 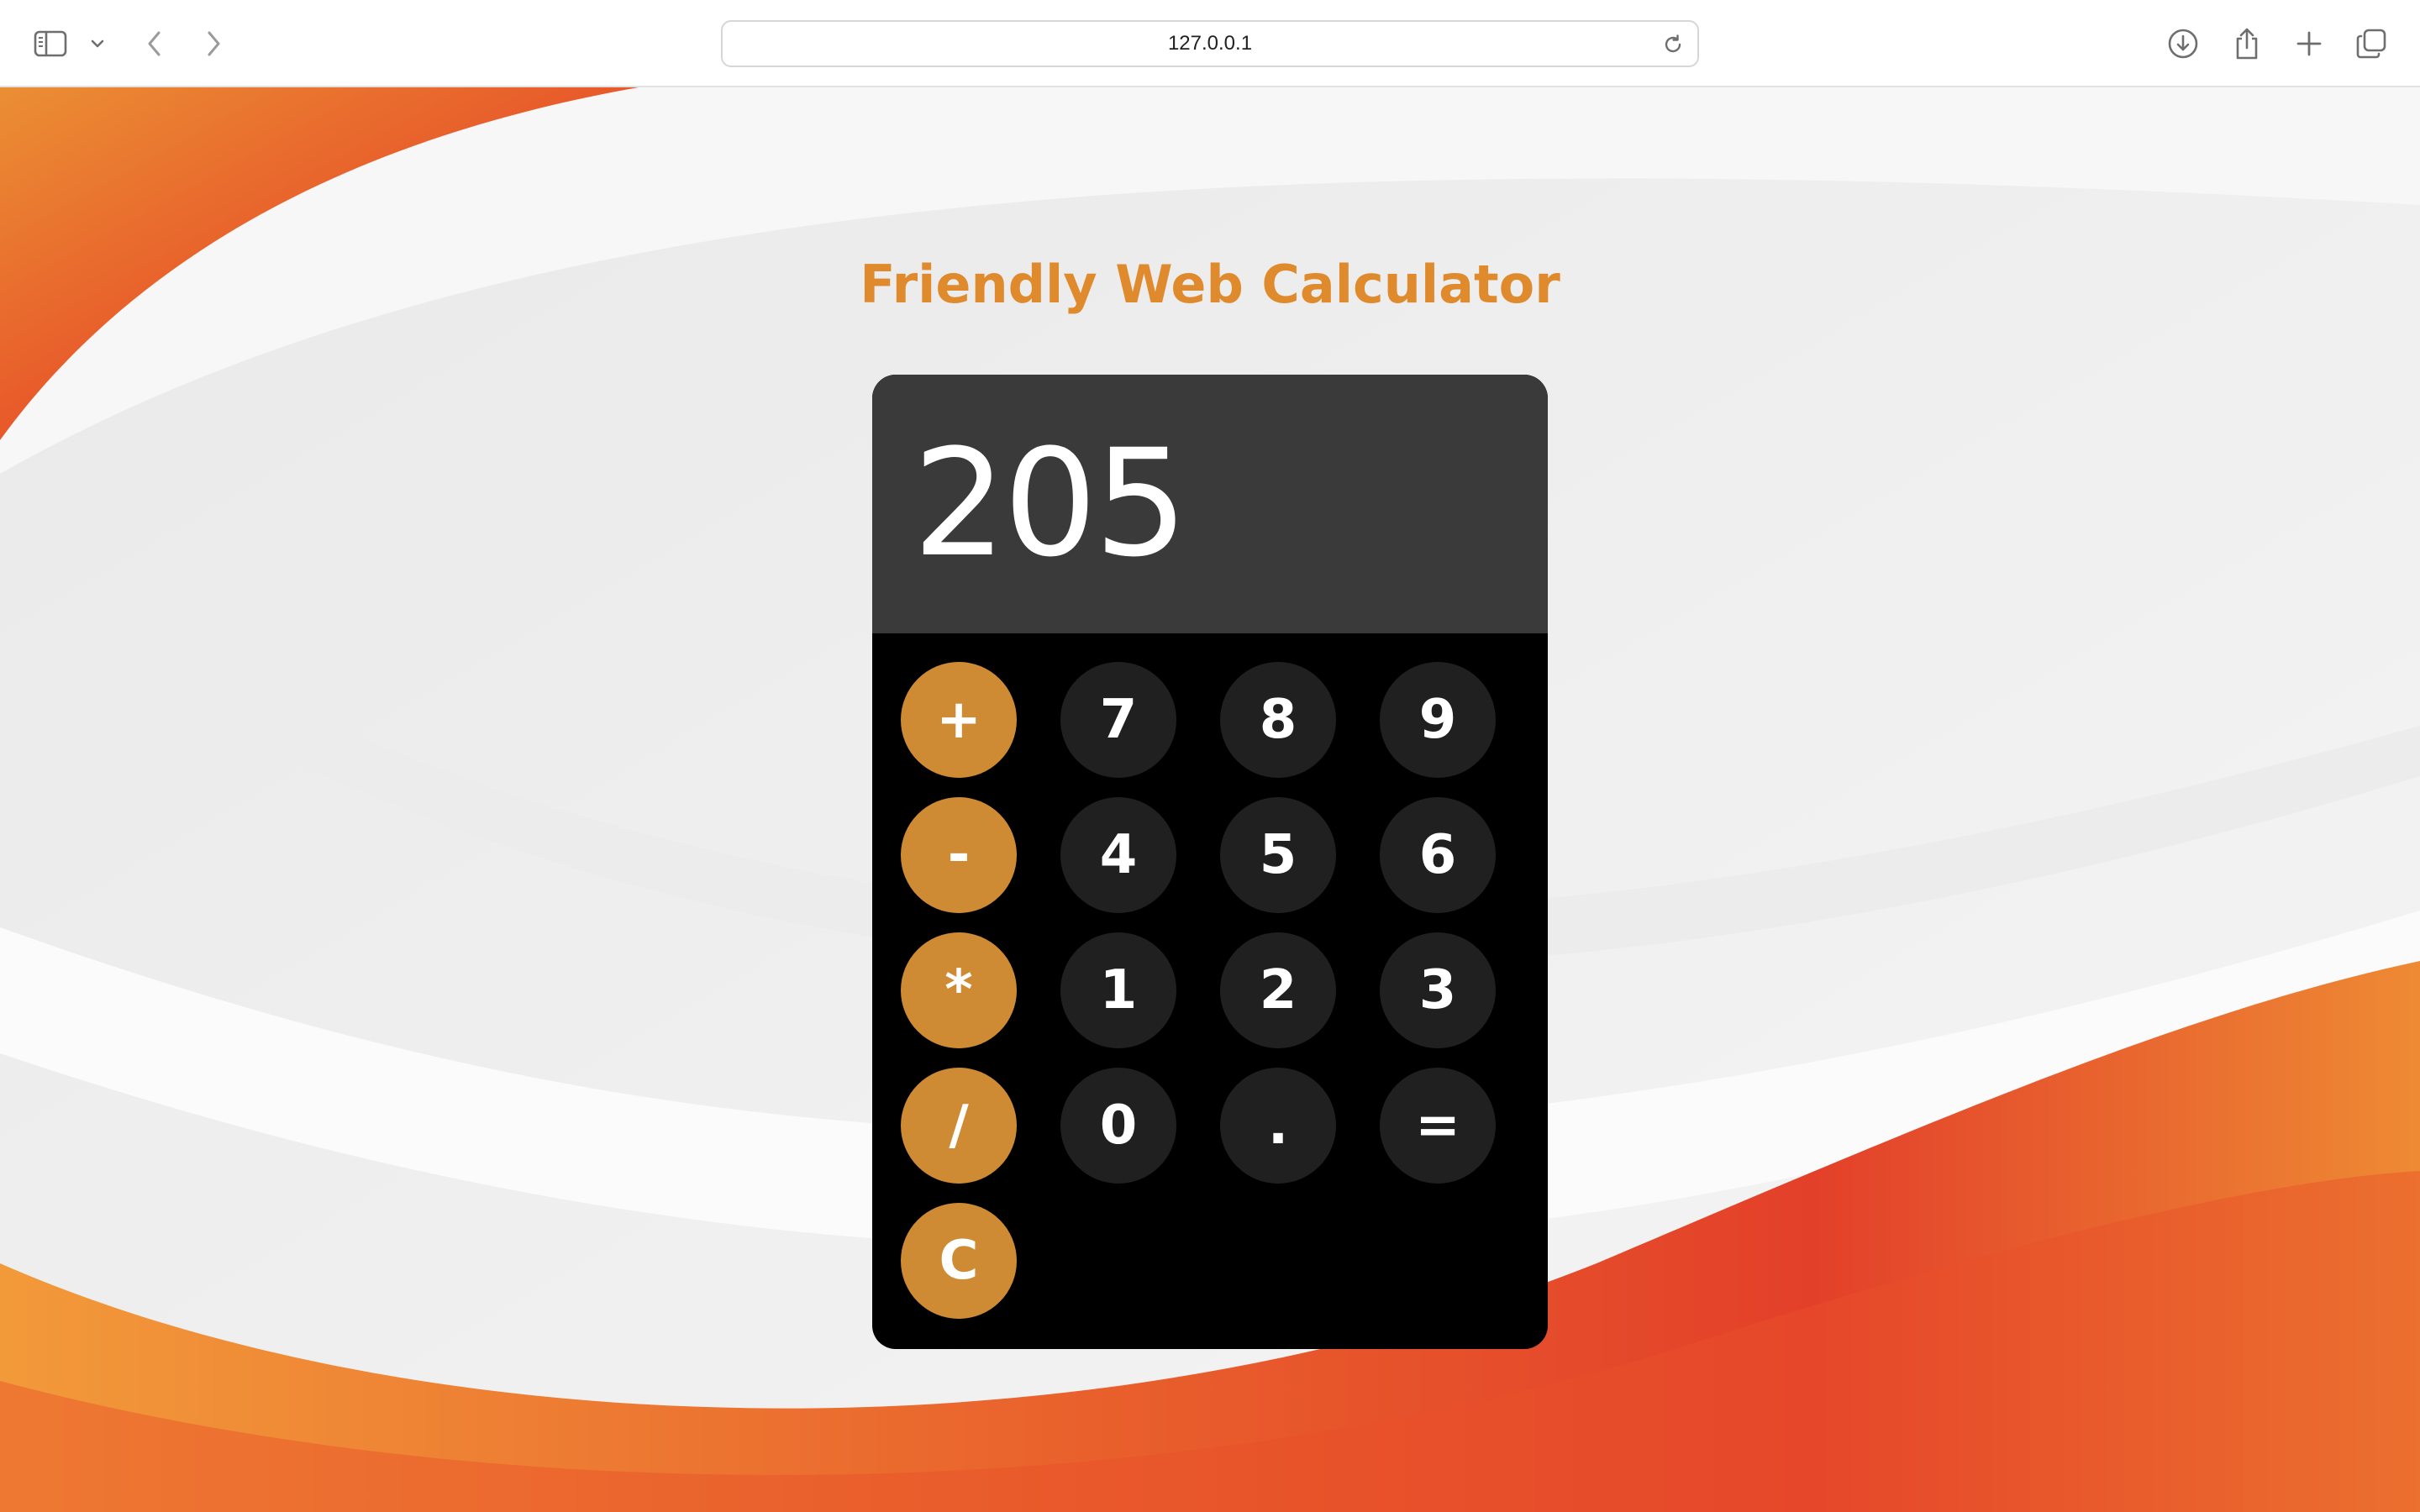 What do you see at coordinates (959, 855) in the screenshot?
I see `subtract-button: -` at bounding box center [959, 855].